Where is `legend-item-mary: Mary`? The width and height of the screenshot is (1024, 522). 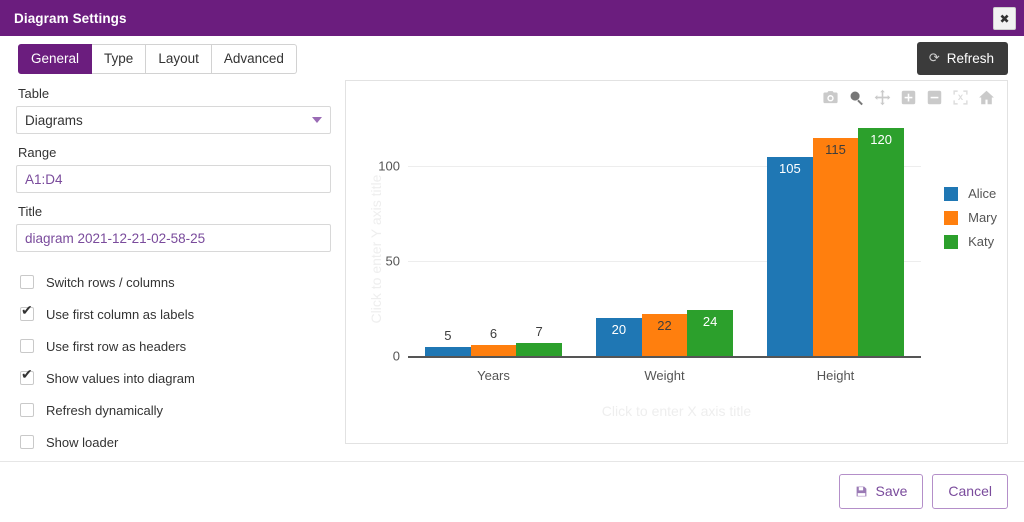
legend-item-mary: Mary is located at coordinates (970, 217).